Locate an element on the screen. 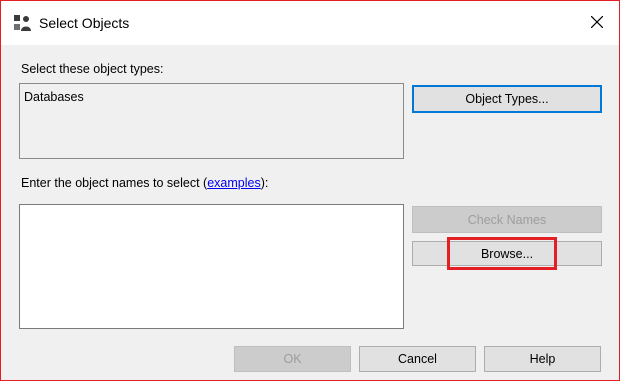 The height and width of the screenshot is (381, 620). cancel-button: Cancel is located at coordinates (417, 359).